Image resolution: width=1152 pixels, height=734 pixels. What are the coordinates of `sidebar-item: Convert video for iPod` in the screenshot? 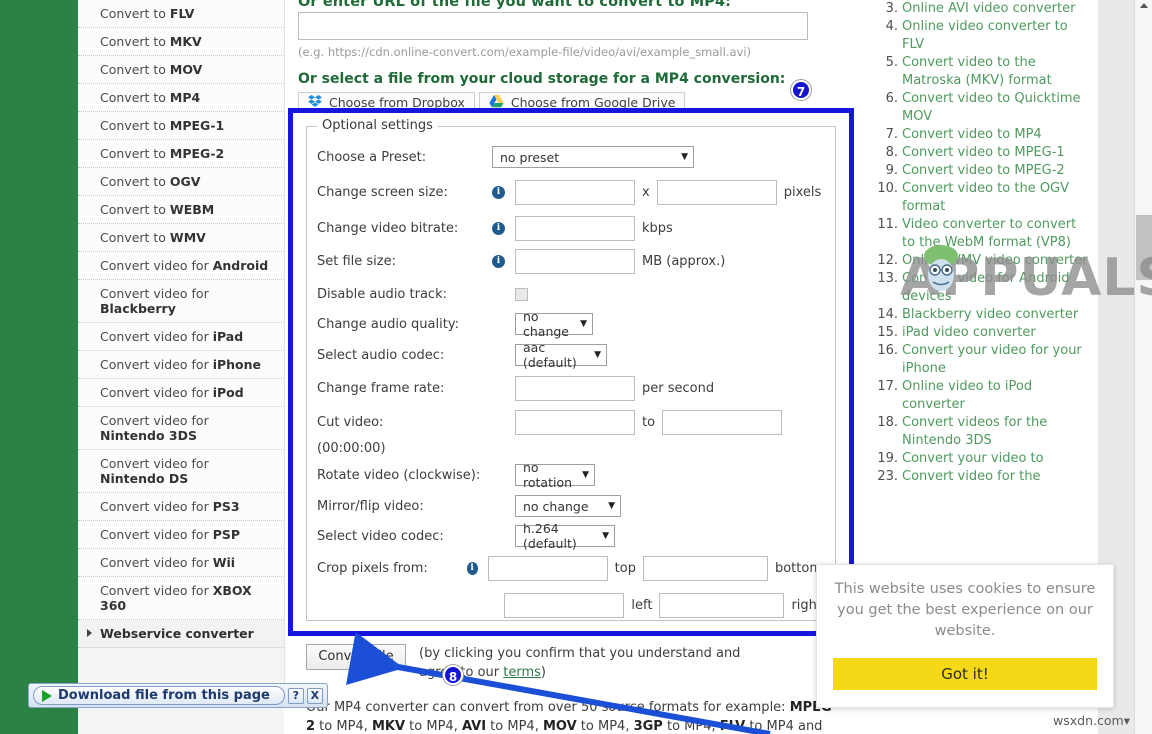 It's located at (181, 393).